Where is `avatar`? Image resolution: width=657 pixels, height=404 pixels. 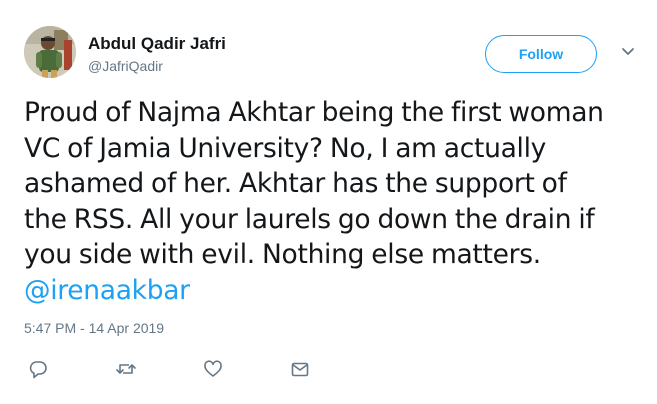 avatar is located at coordinates (50, 52).